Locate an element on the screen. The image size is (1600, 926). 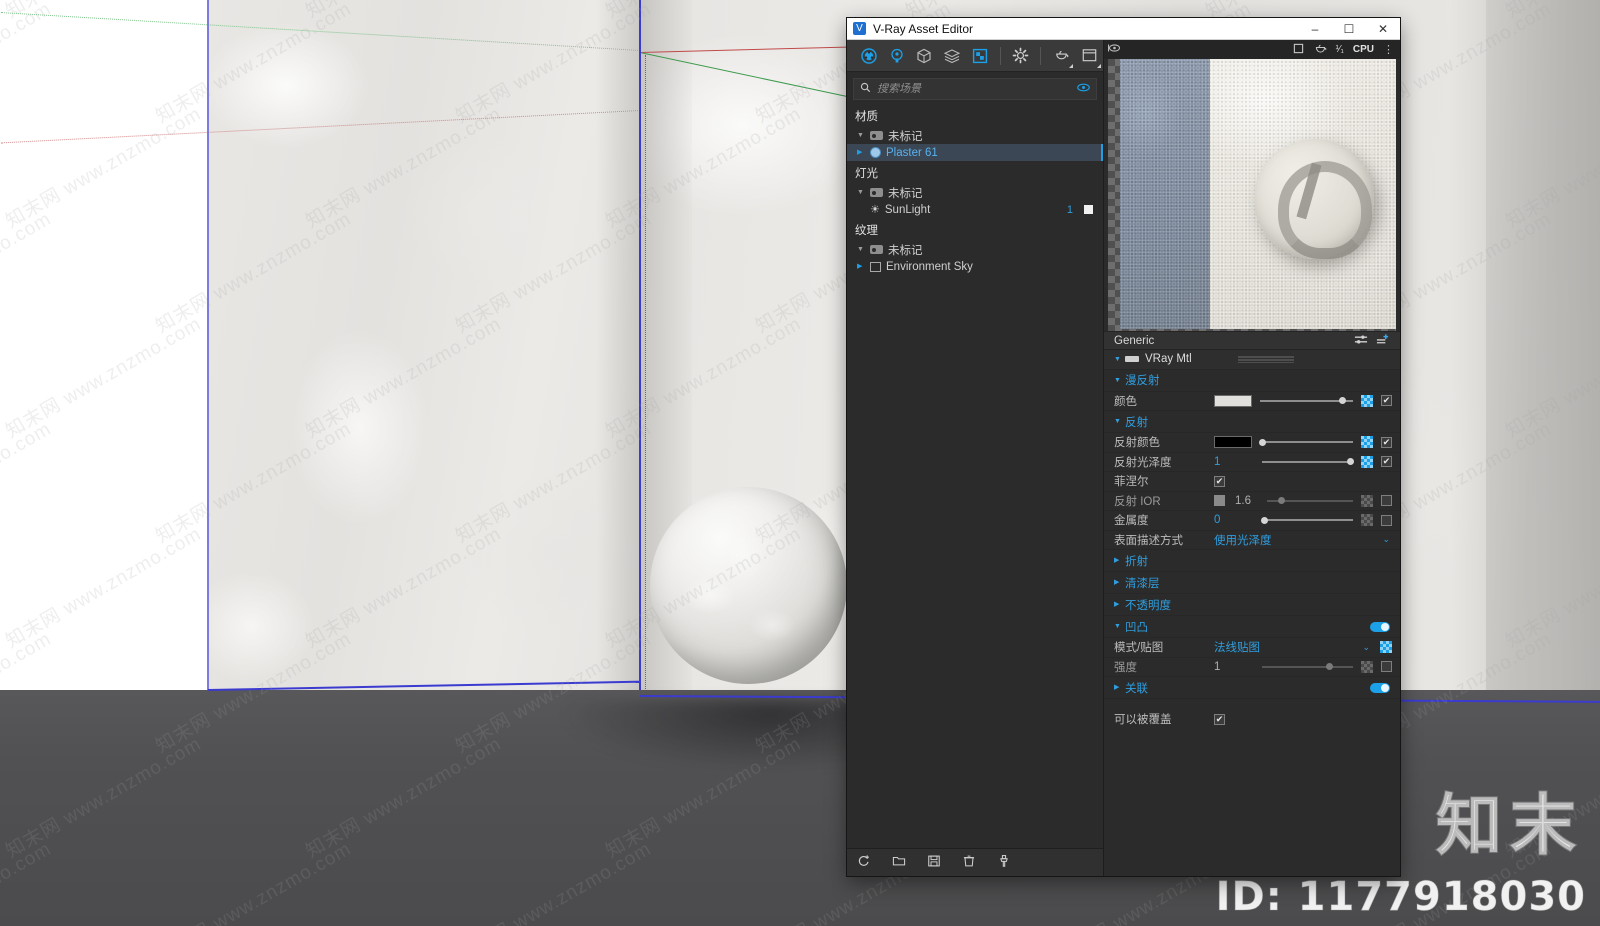
param-bump-amount: 强度 1 is located at coordinates (1252, 667).